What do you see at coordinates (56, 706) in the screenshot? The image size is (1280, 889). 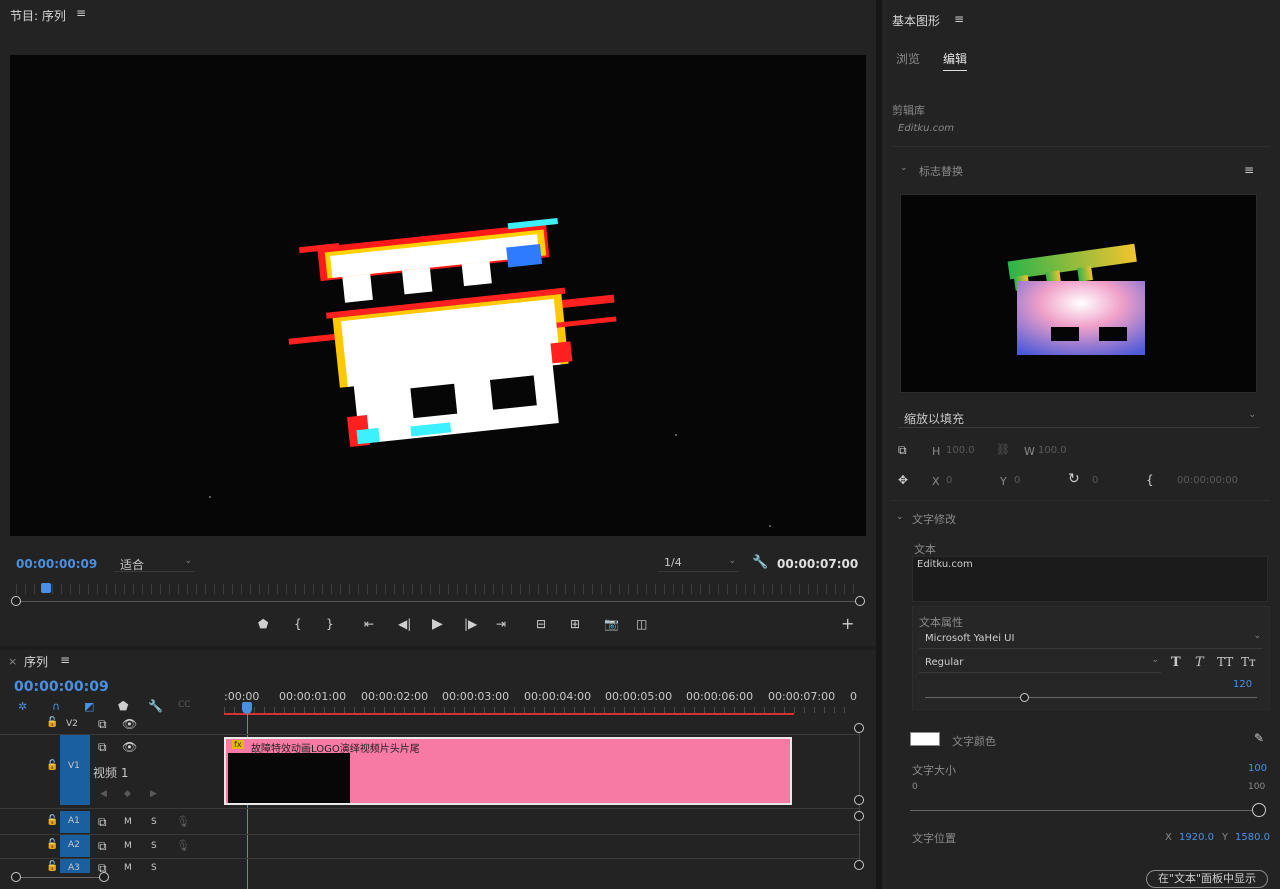 I see `snap-icon: ∩` at bounding box center [56, 706].